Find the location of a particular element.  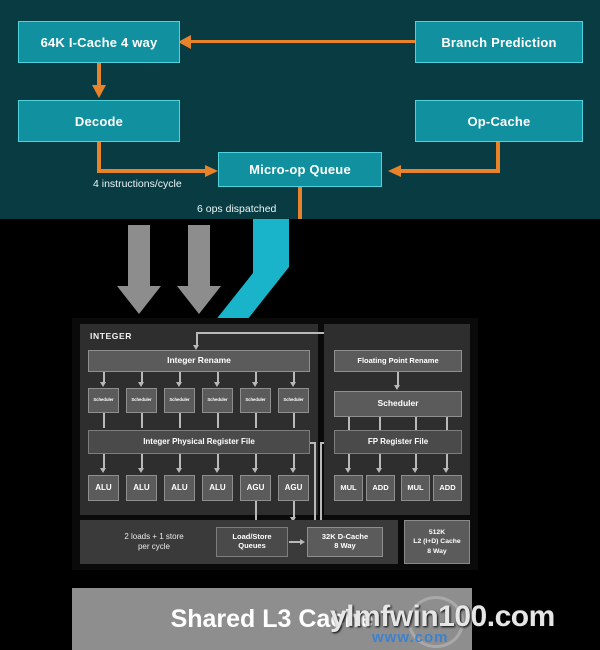

box-icache: 64K I-Cache 4 way is located at coordinates (99, 42).